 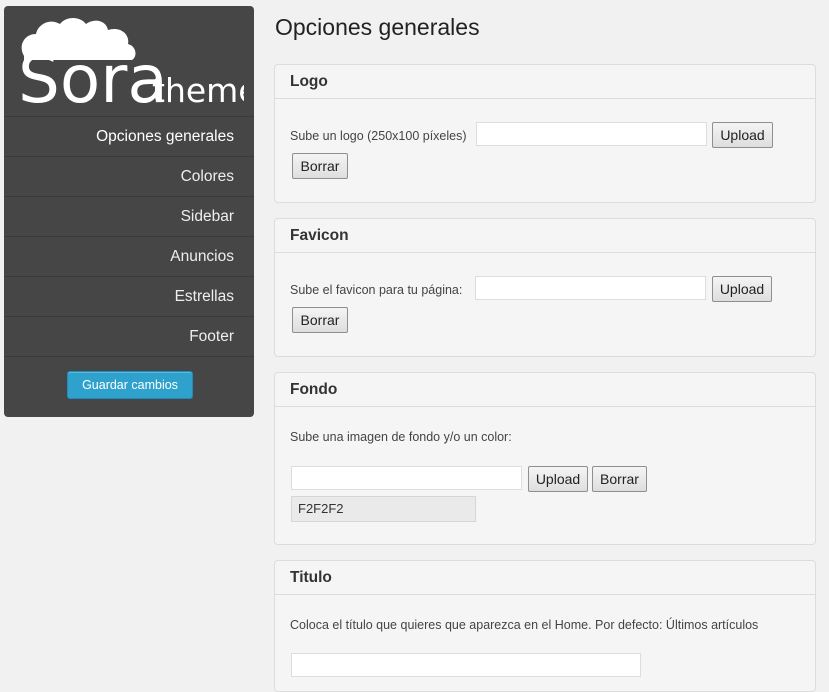 What do you see at coordinates (129, 296) in the screenshot?
I see `sidebar-item-estrellas: Estrellas` at bounding box center [129, 296].